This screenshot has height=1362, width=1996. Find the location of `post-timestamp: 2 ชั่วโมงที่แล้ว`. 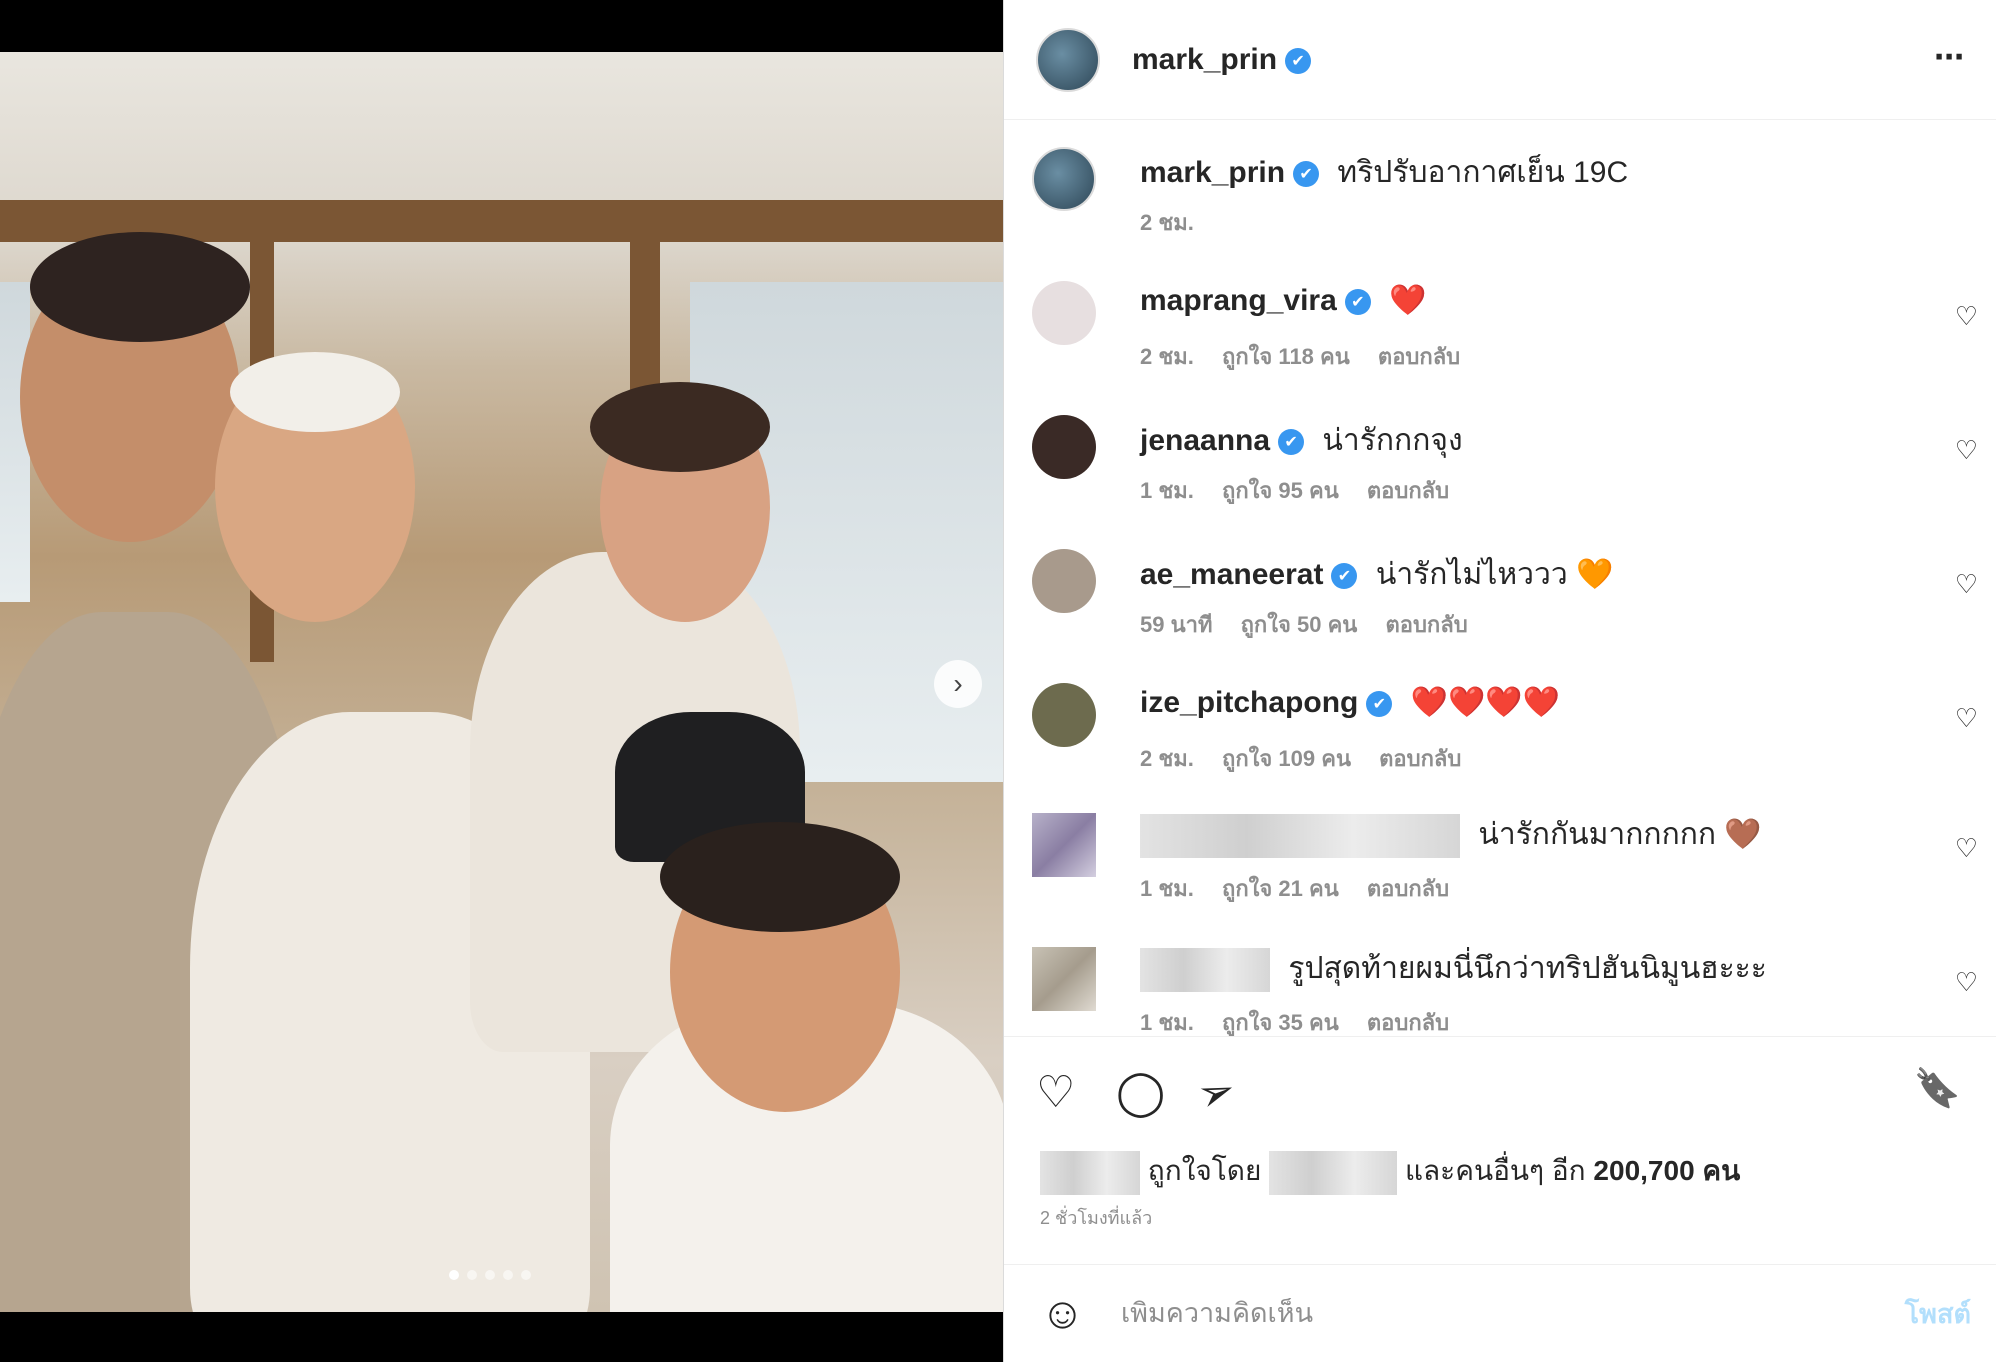

post-timestamp: 2 ชั่วโมงที่แล้ว is located at coordinates (1096, 1218).